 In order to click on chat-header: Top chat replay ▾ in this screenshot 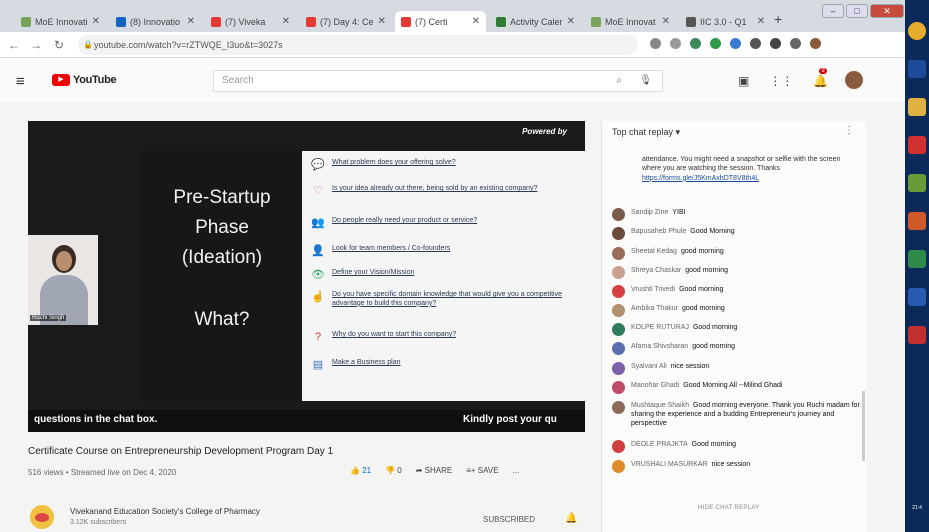, I will do `click(646, 132)`.